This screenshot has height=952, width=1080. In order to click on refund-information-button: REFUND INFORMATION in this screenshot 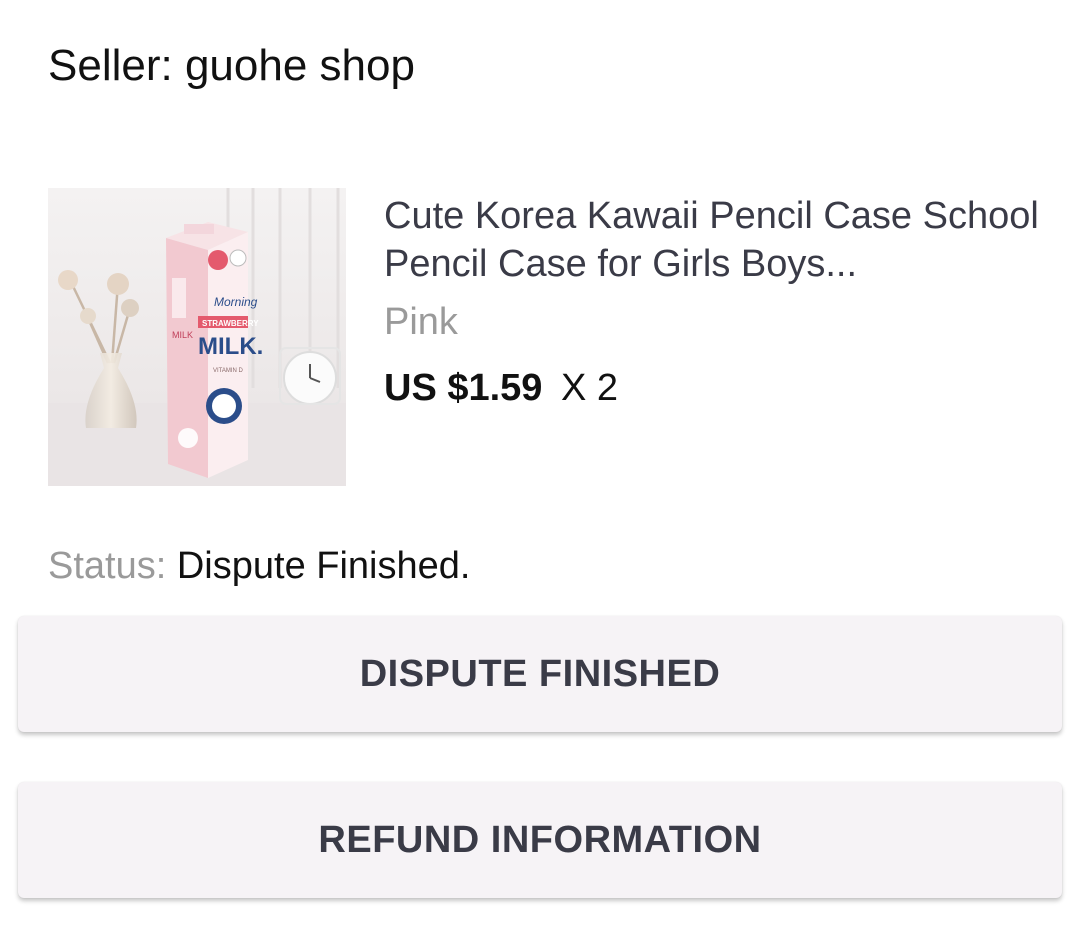, I will do `click(540, 840)`.